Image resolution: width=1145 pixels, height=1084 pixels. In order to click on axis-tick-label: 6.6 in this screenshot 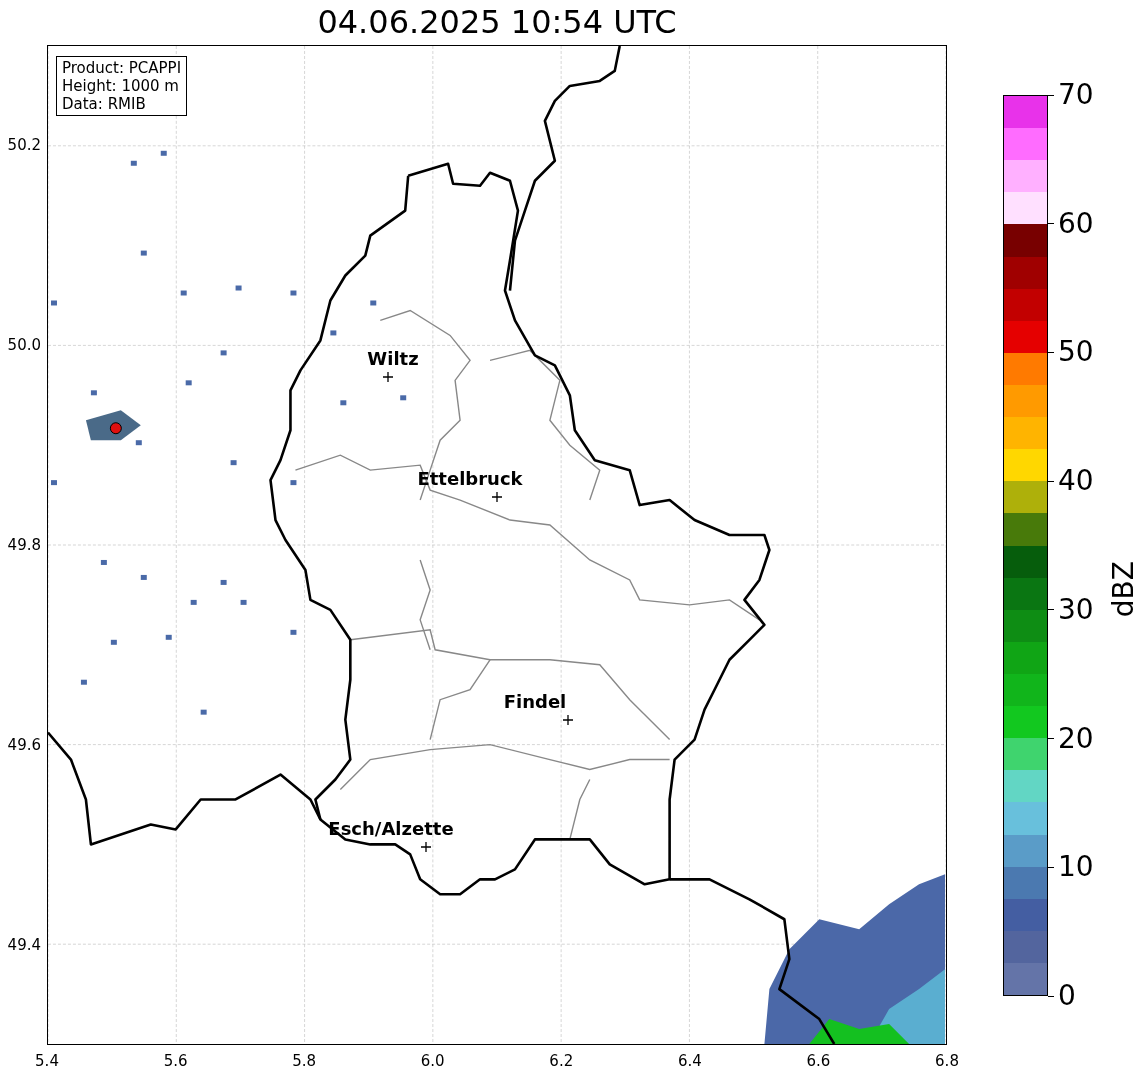, I will do `click(818, 1061)`.